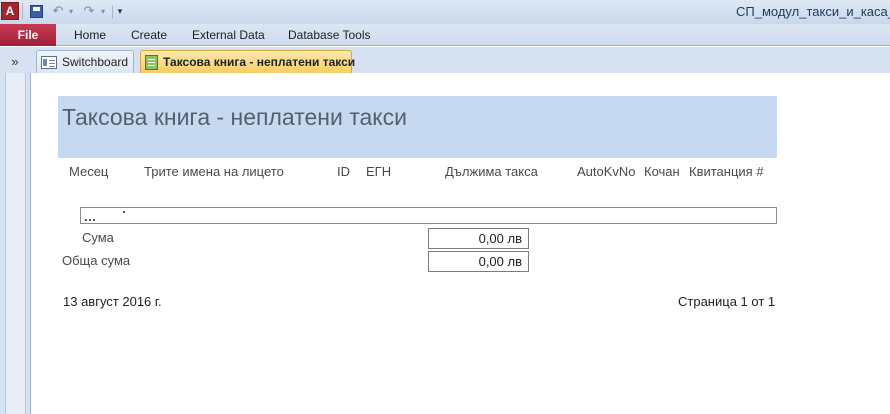 The image size is (890, 414). I want to click on window-title: СП_модул_такси_и_каса_20, so click(813, 11).